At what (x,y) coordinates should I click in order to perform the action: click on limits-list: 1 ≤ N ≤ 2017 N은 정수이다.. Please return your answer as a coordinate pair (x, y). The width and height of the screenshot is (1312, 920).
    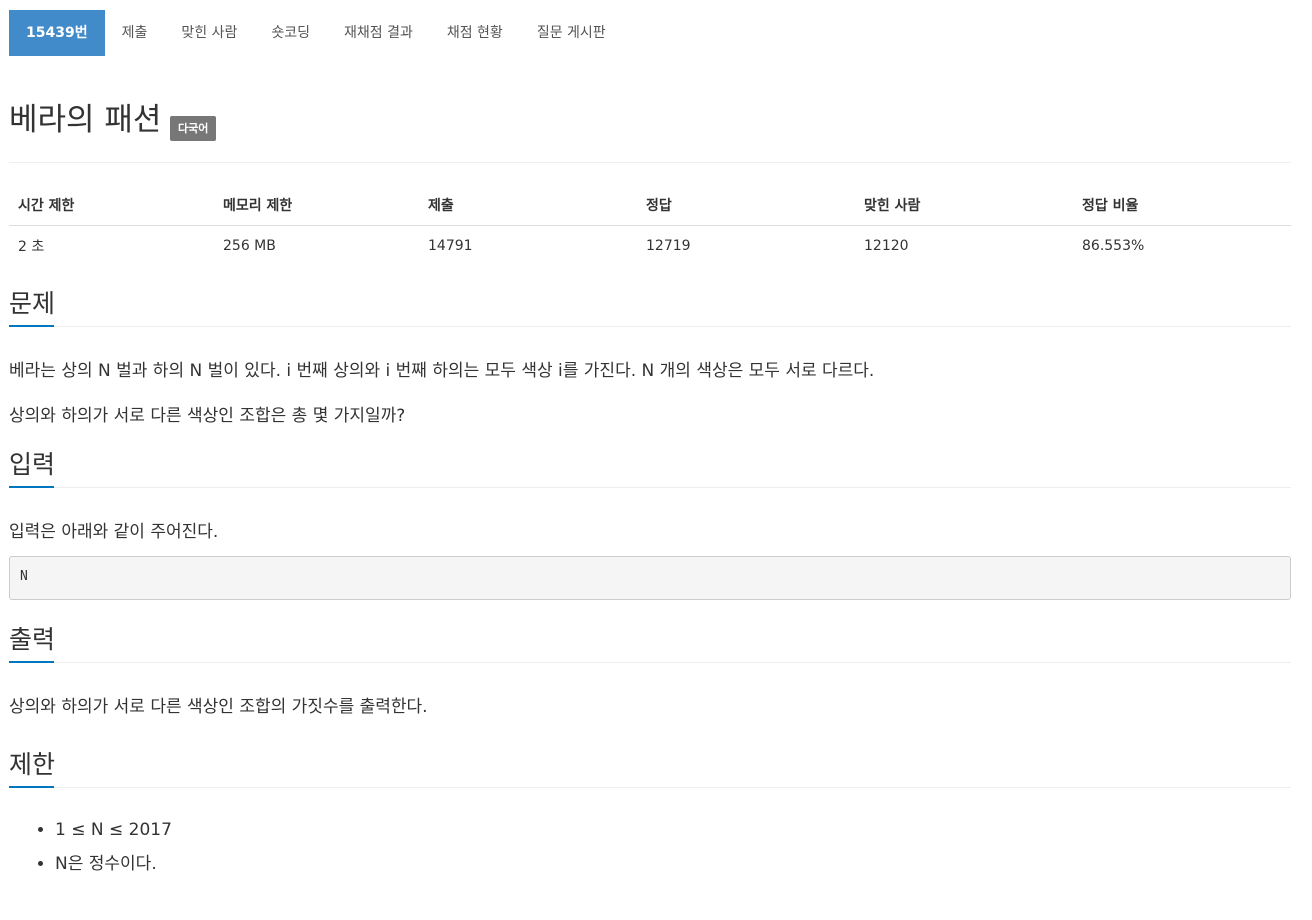
    Looking at the image, I should click on (650, 847).